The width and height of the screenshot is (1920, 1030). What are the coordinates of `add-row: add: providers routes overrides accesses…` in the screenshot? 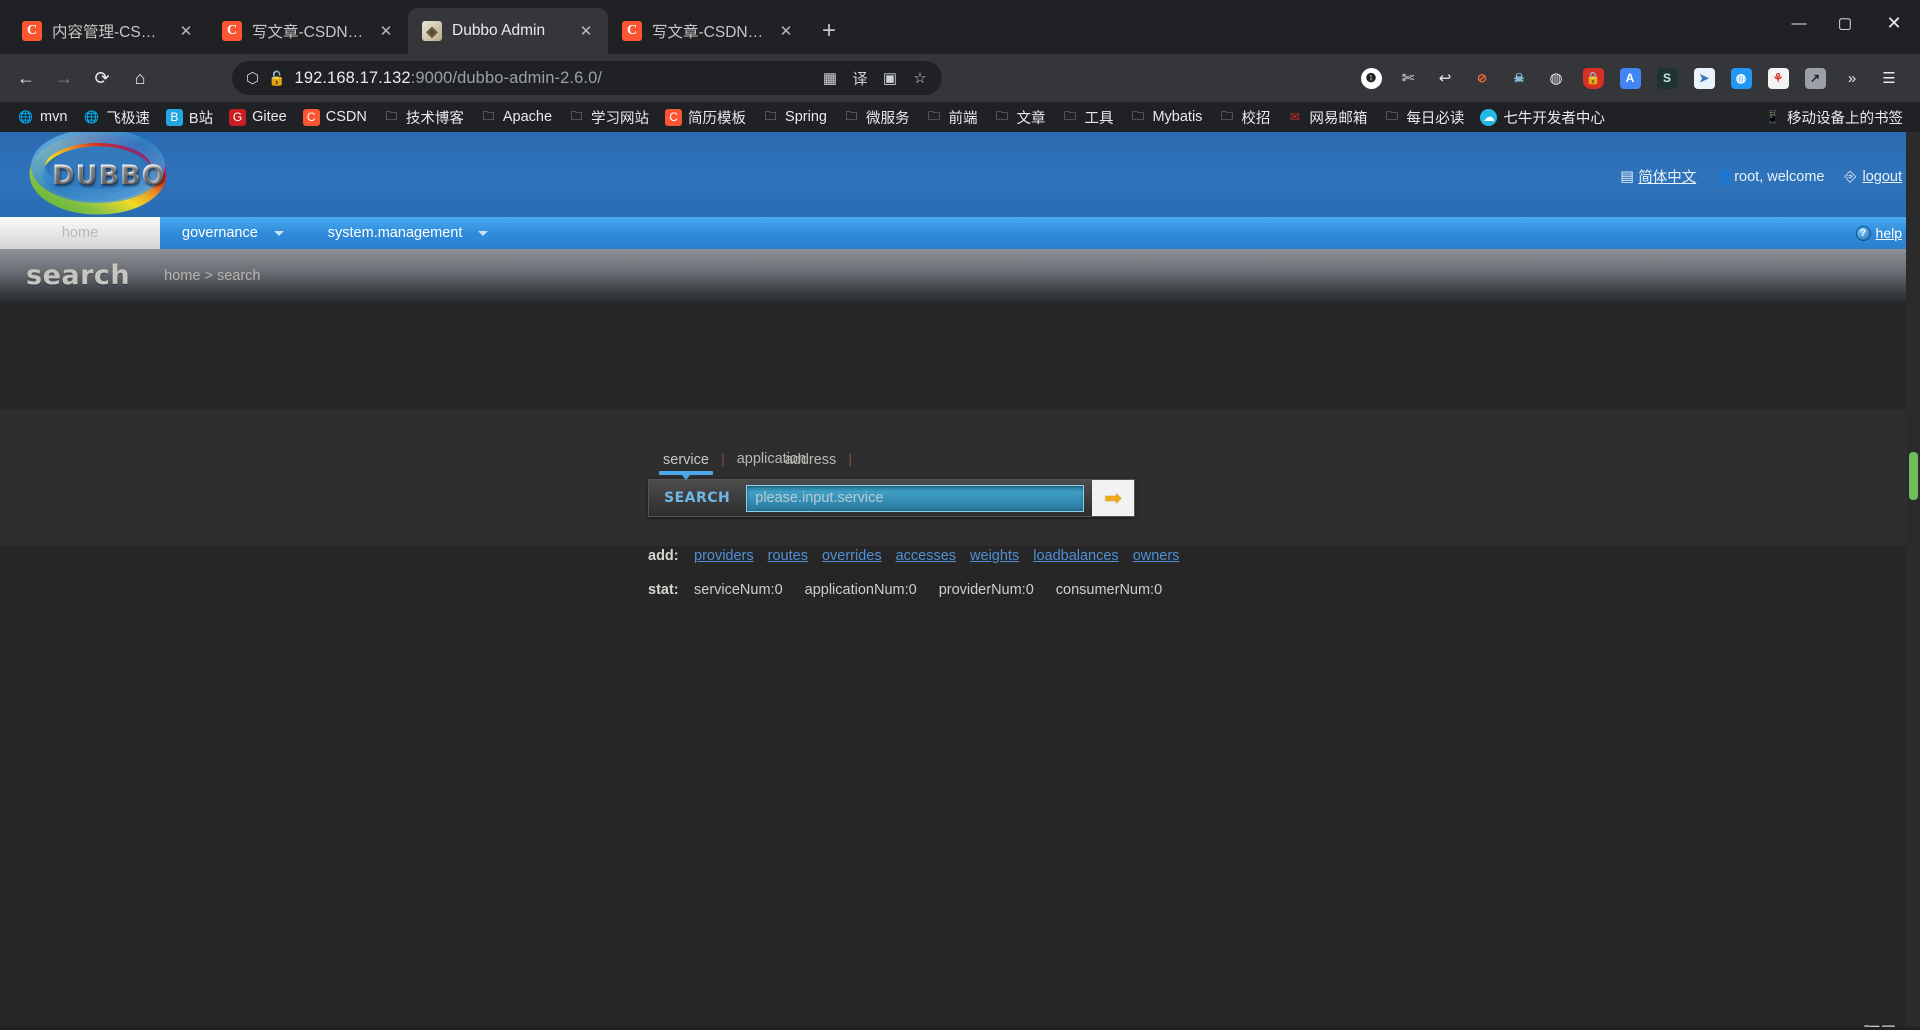 It's located at (913, 556).